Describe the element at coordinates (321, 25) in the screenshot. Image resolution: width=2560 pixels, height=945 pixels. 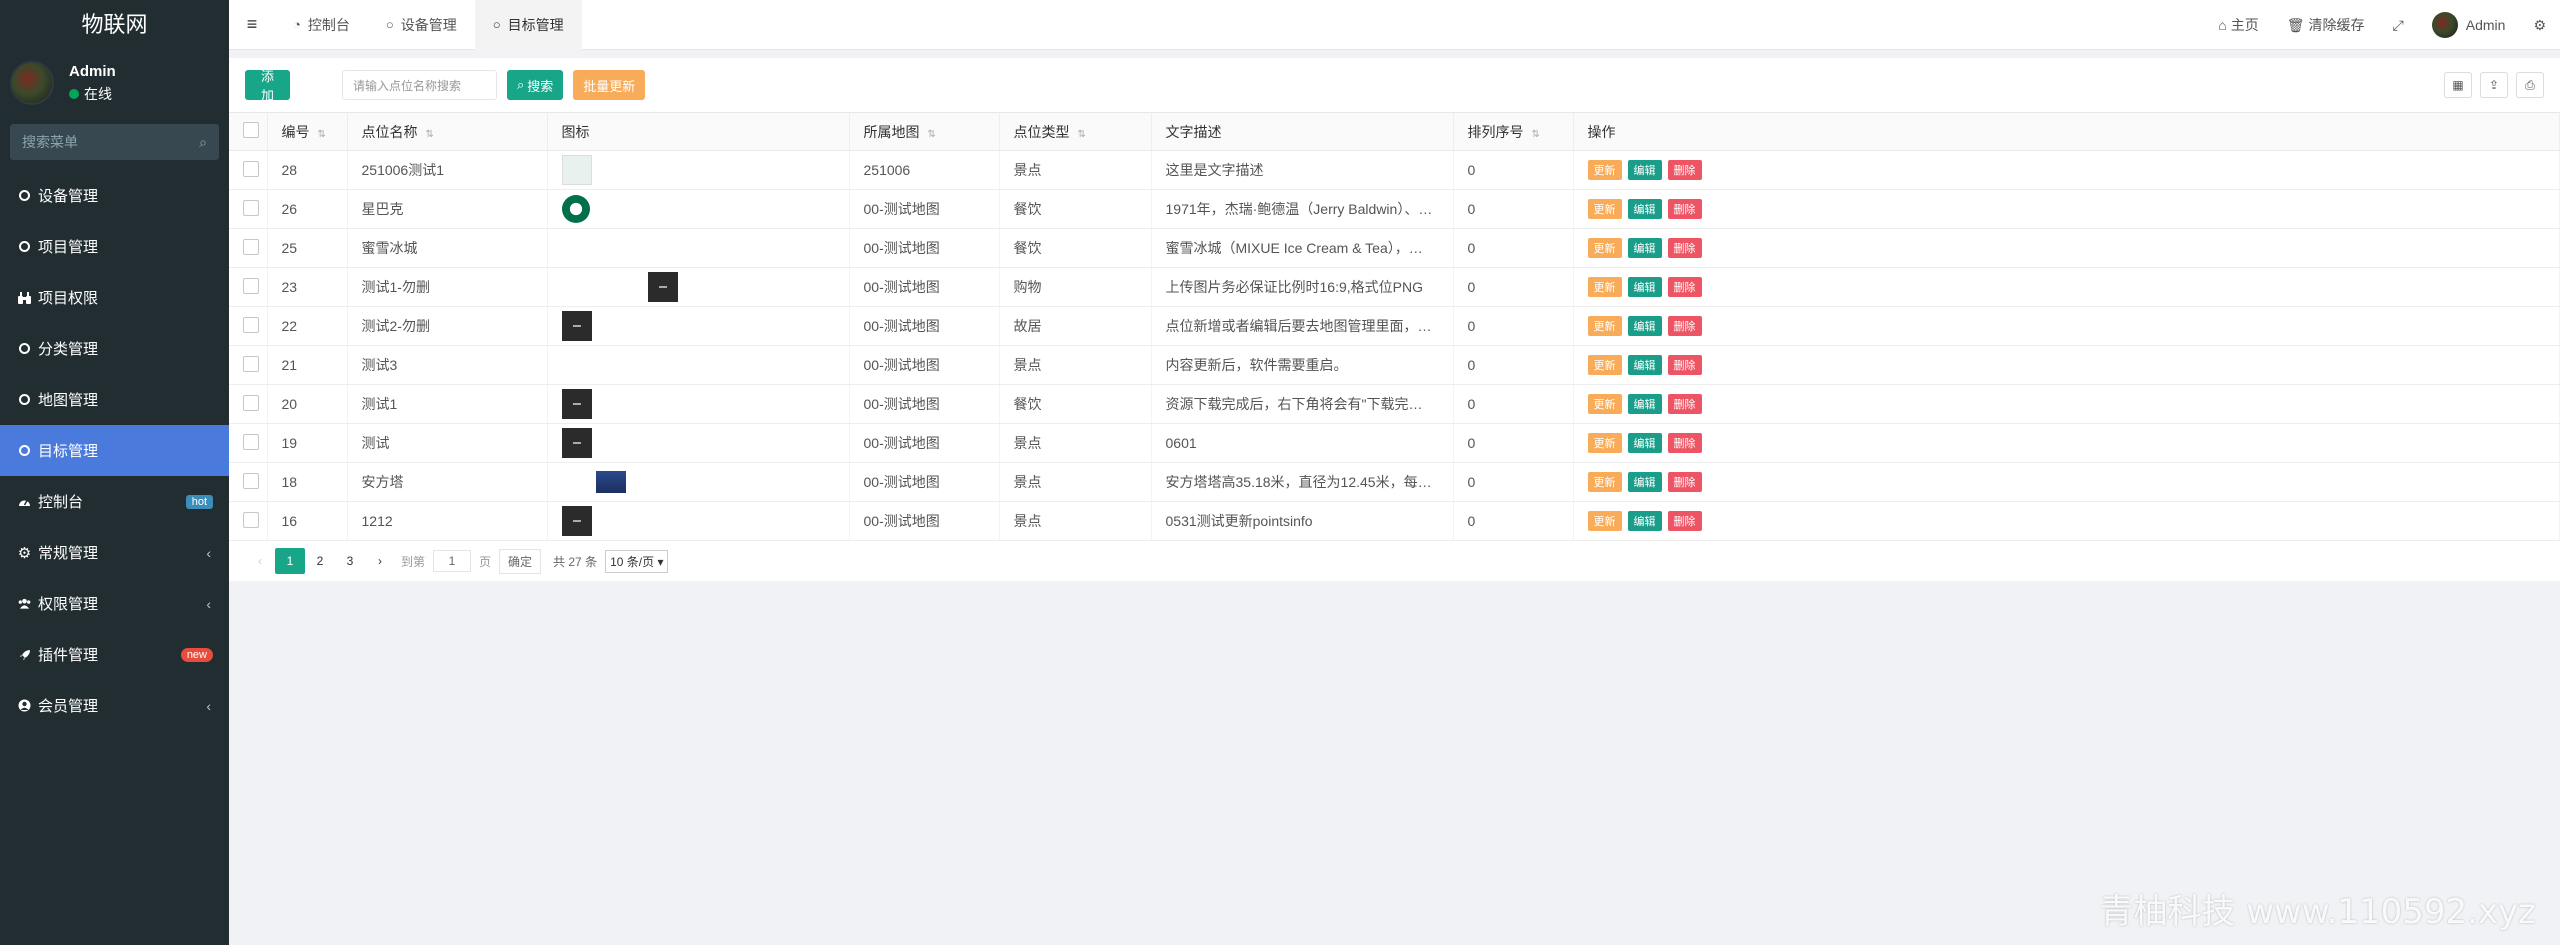
I see `tab-dashboard: ◔ 控制台` at that location.